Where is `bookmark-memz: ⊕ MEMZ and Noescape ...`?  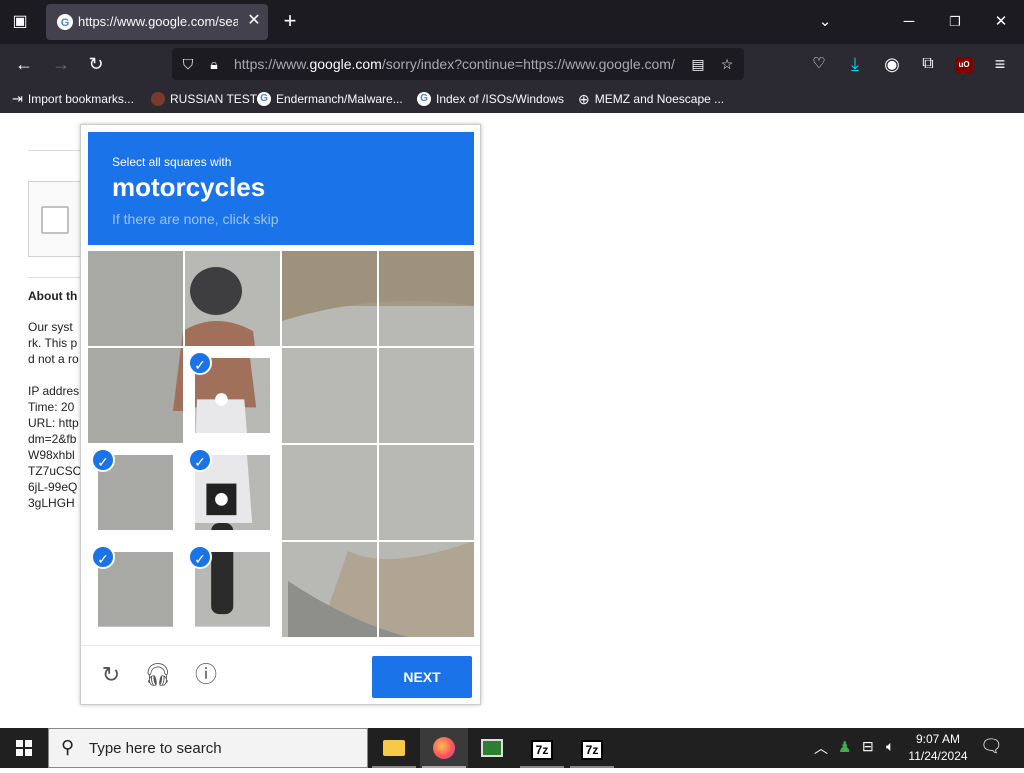
bookmark-memz: ⊕ MEMZ and Noescape ... is located at coordinates (651, 99).